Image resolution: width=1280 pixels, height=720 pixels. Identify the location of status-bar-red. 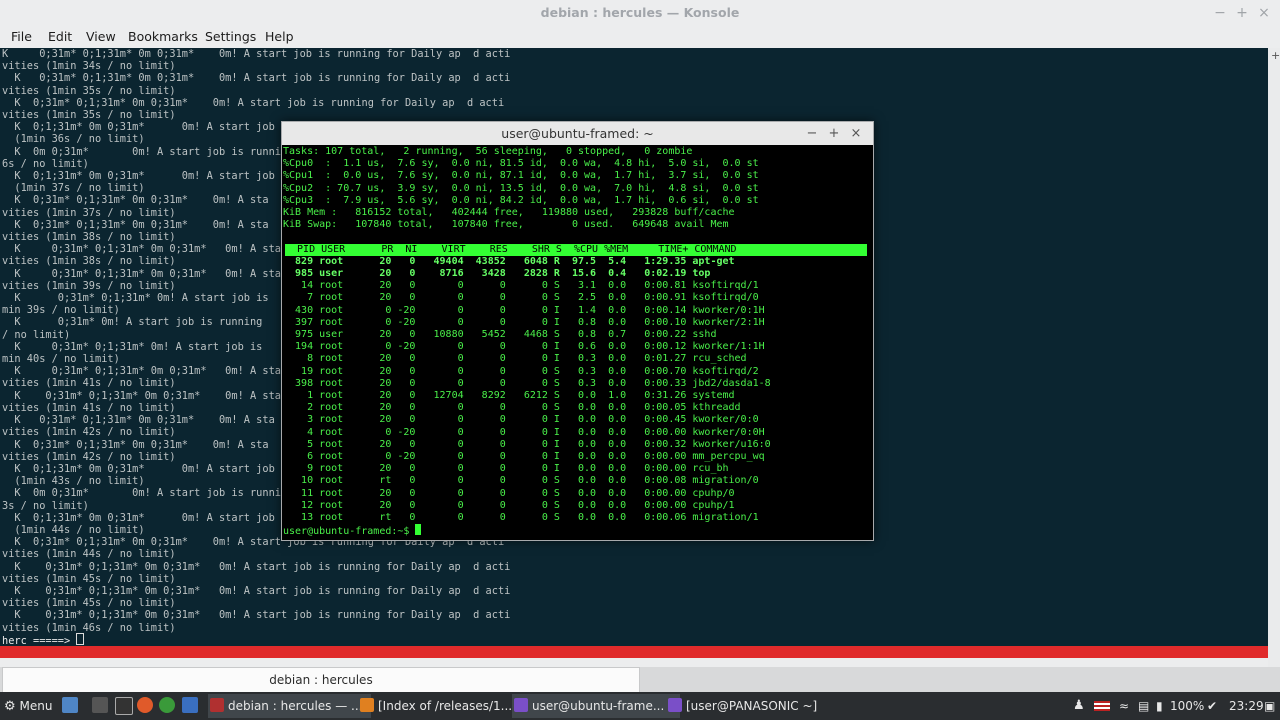
(634, 652).